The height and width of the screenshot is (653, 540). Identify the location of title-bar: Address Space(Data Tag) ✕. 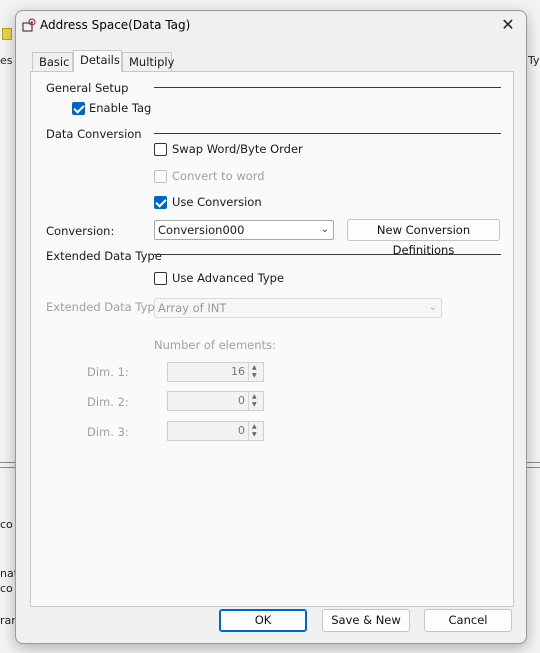
(271, 26).